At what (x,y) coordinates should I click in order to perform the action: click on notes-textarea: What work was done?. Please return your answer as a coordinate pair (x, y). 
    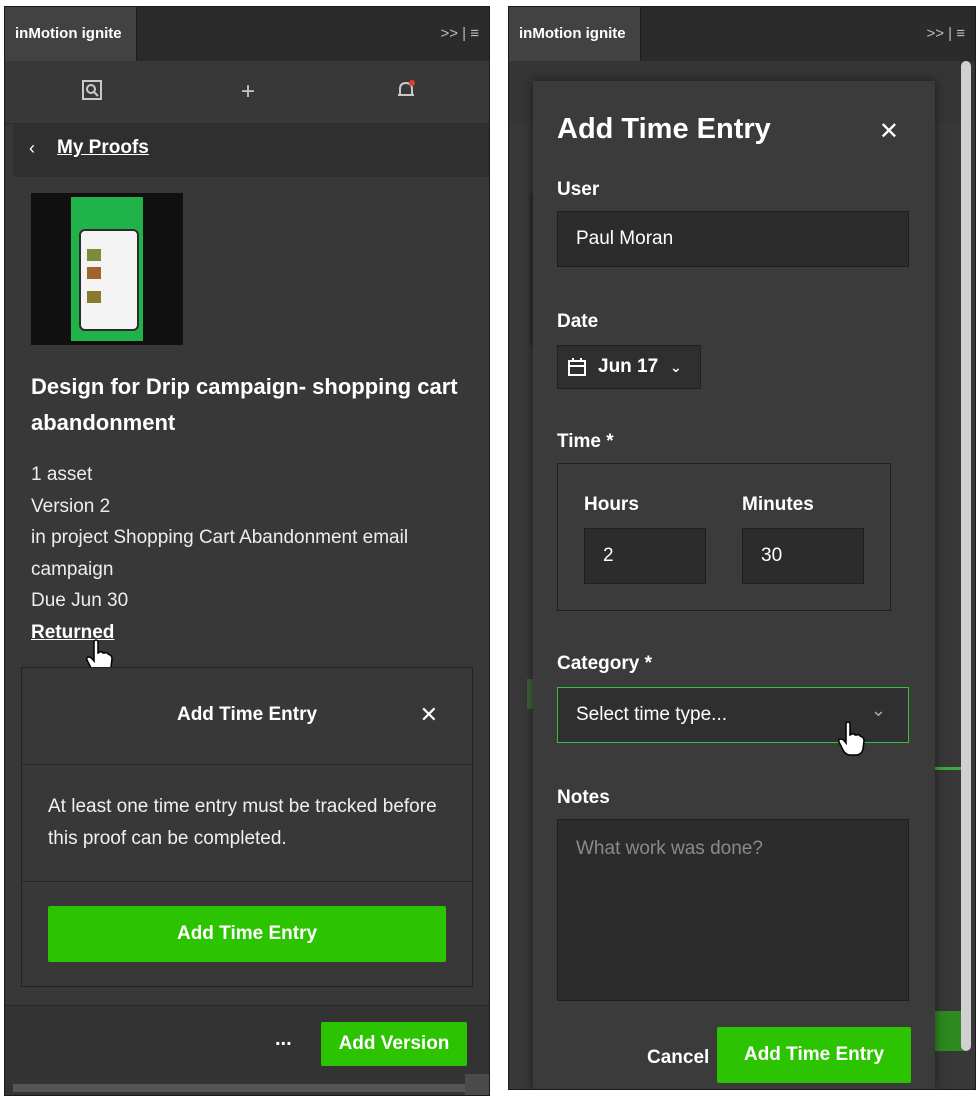
    Looking at the image, I should click on (733, 910).